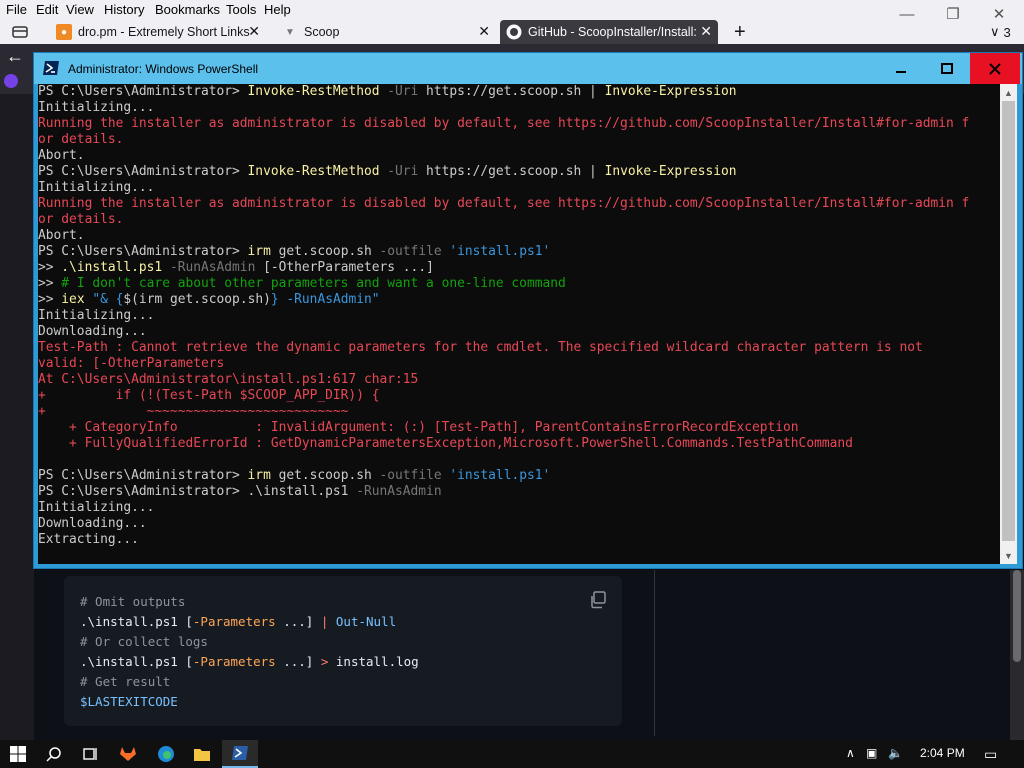 Image resolution: width=1024 pixels, height=768 pixels. I want to click on taskbar-gitlab, so click(128, 754).